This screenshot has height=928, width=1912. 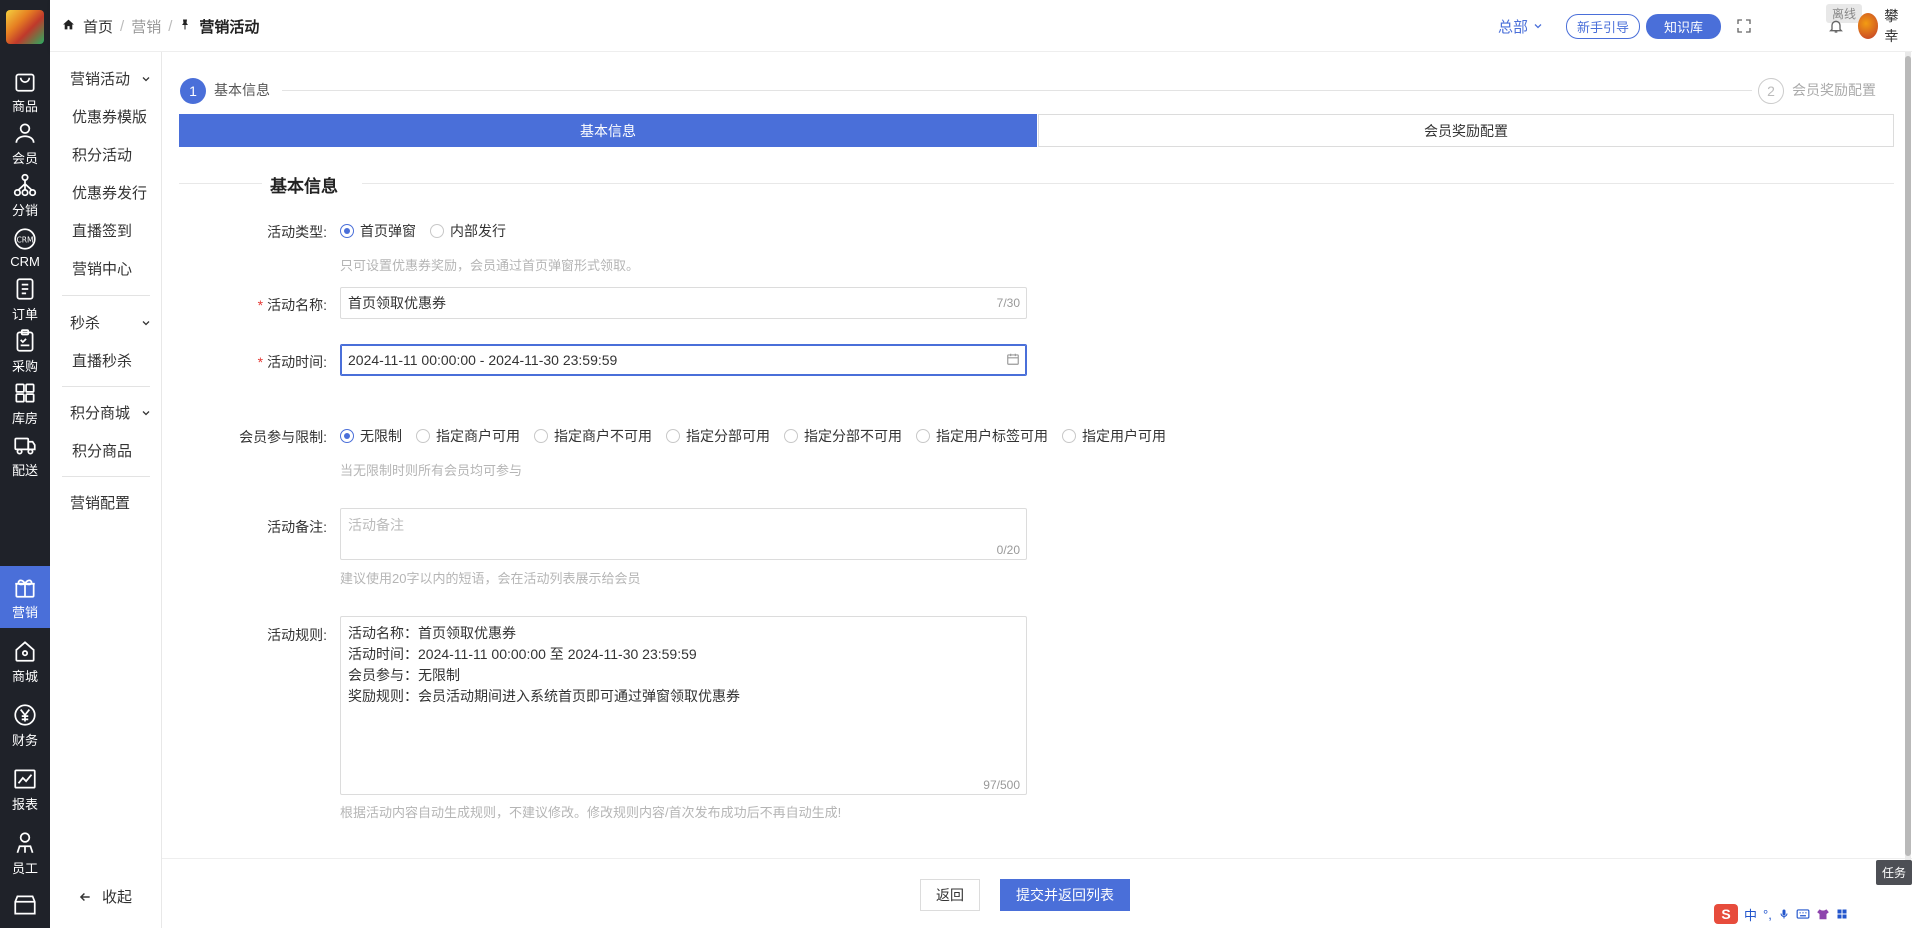 I want to click on nav-label: 报表, so click(x=24, y=804).